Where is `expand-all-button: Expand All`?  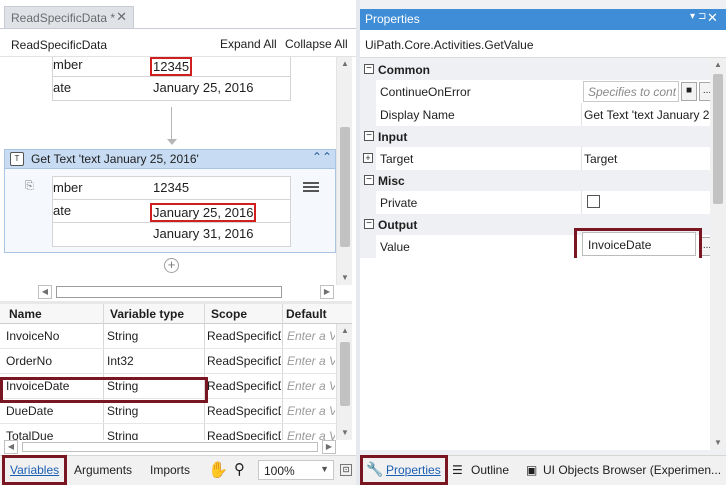
expand-all-button: Expand All is located at coordinates (248, 44).